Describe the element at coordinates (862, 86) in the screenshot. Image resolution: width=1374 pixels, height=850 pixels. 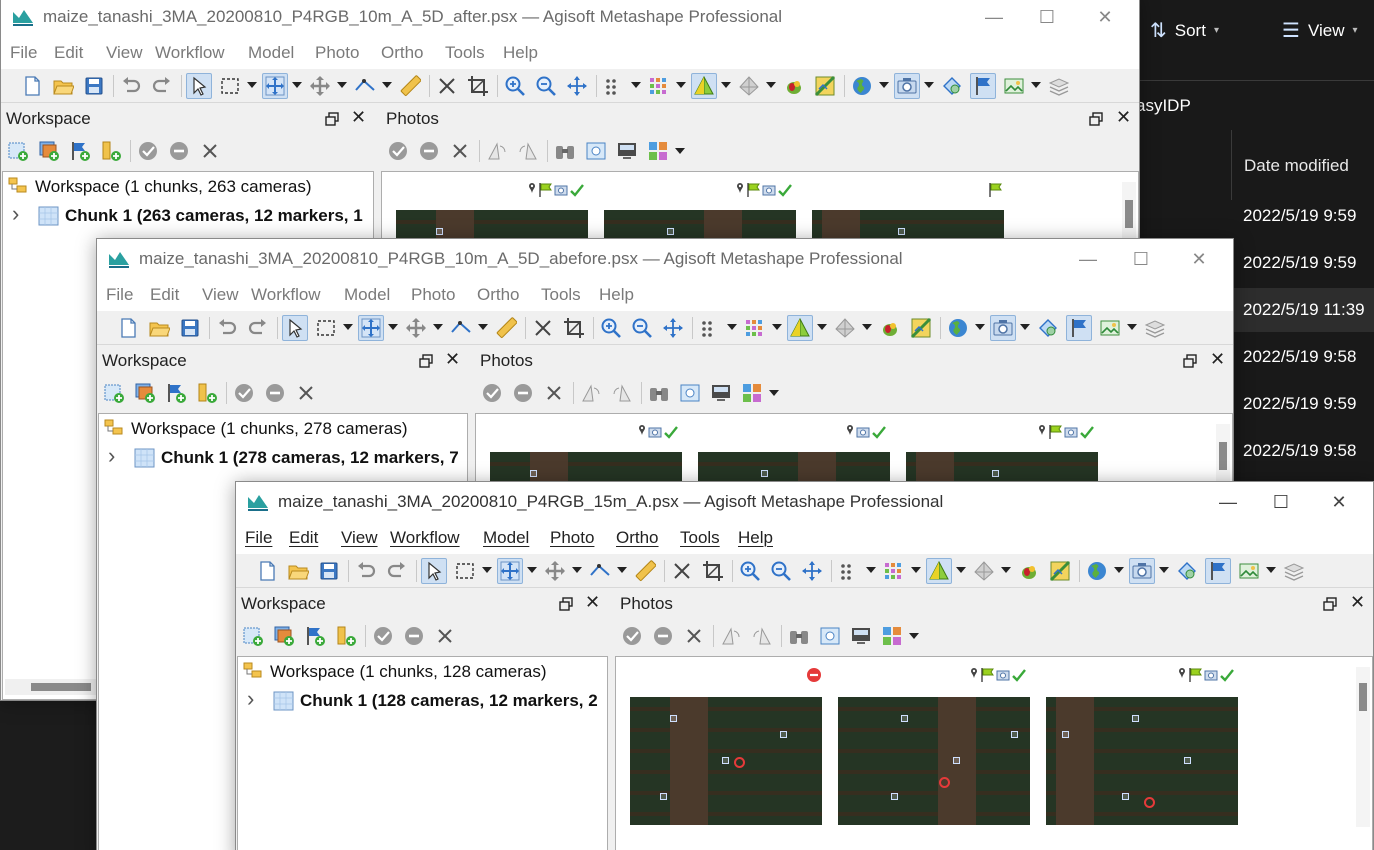
I see `globe-icon` at that location.